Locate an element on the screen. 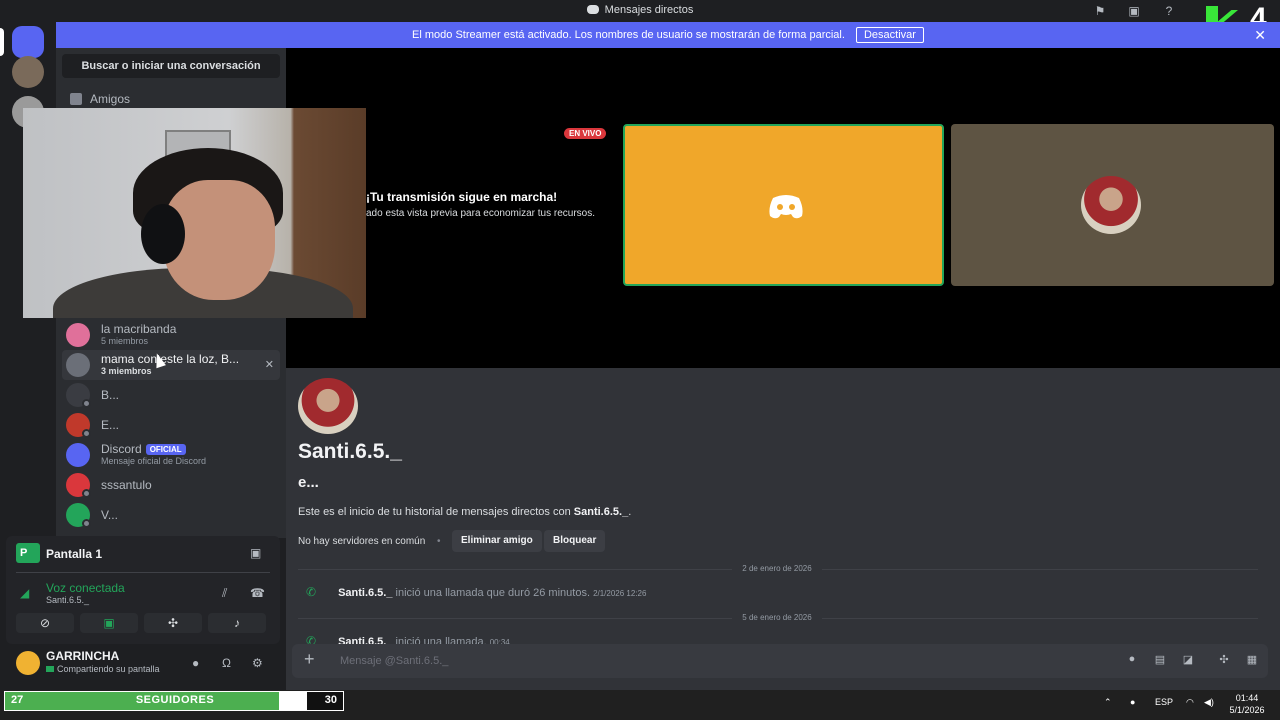 Image resolution: width=1280 pixels, height=720 pixels. screen-icon: ▣ is located at coordinates (1134, 11).